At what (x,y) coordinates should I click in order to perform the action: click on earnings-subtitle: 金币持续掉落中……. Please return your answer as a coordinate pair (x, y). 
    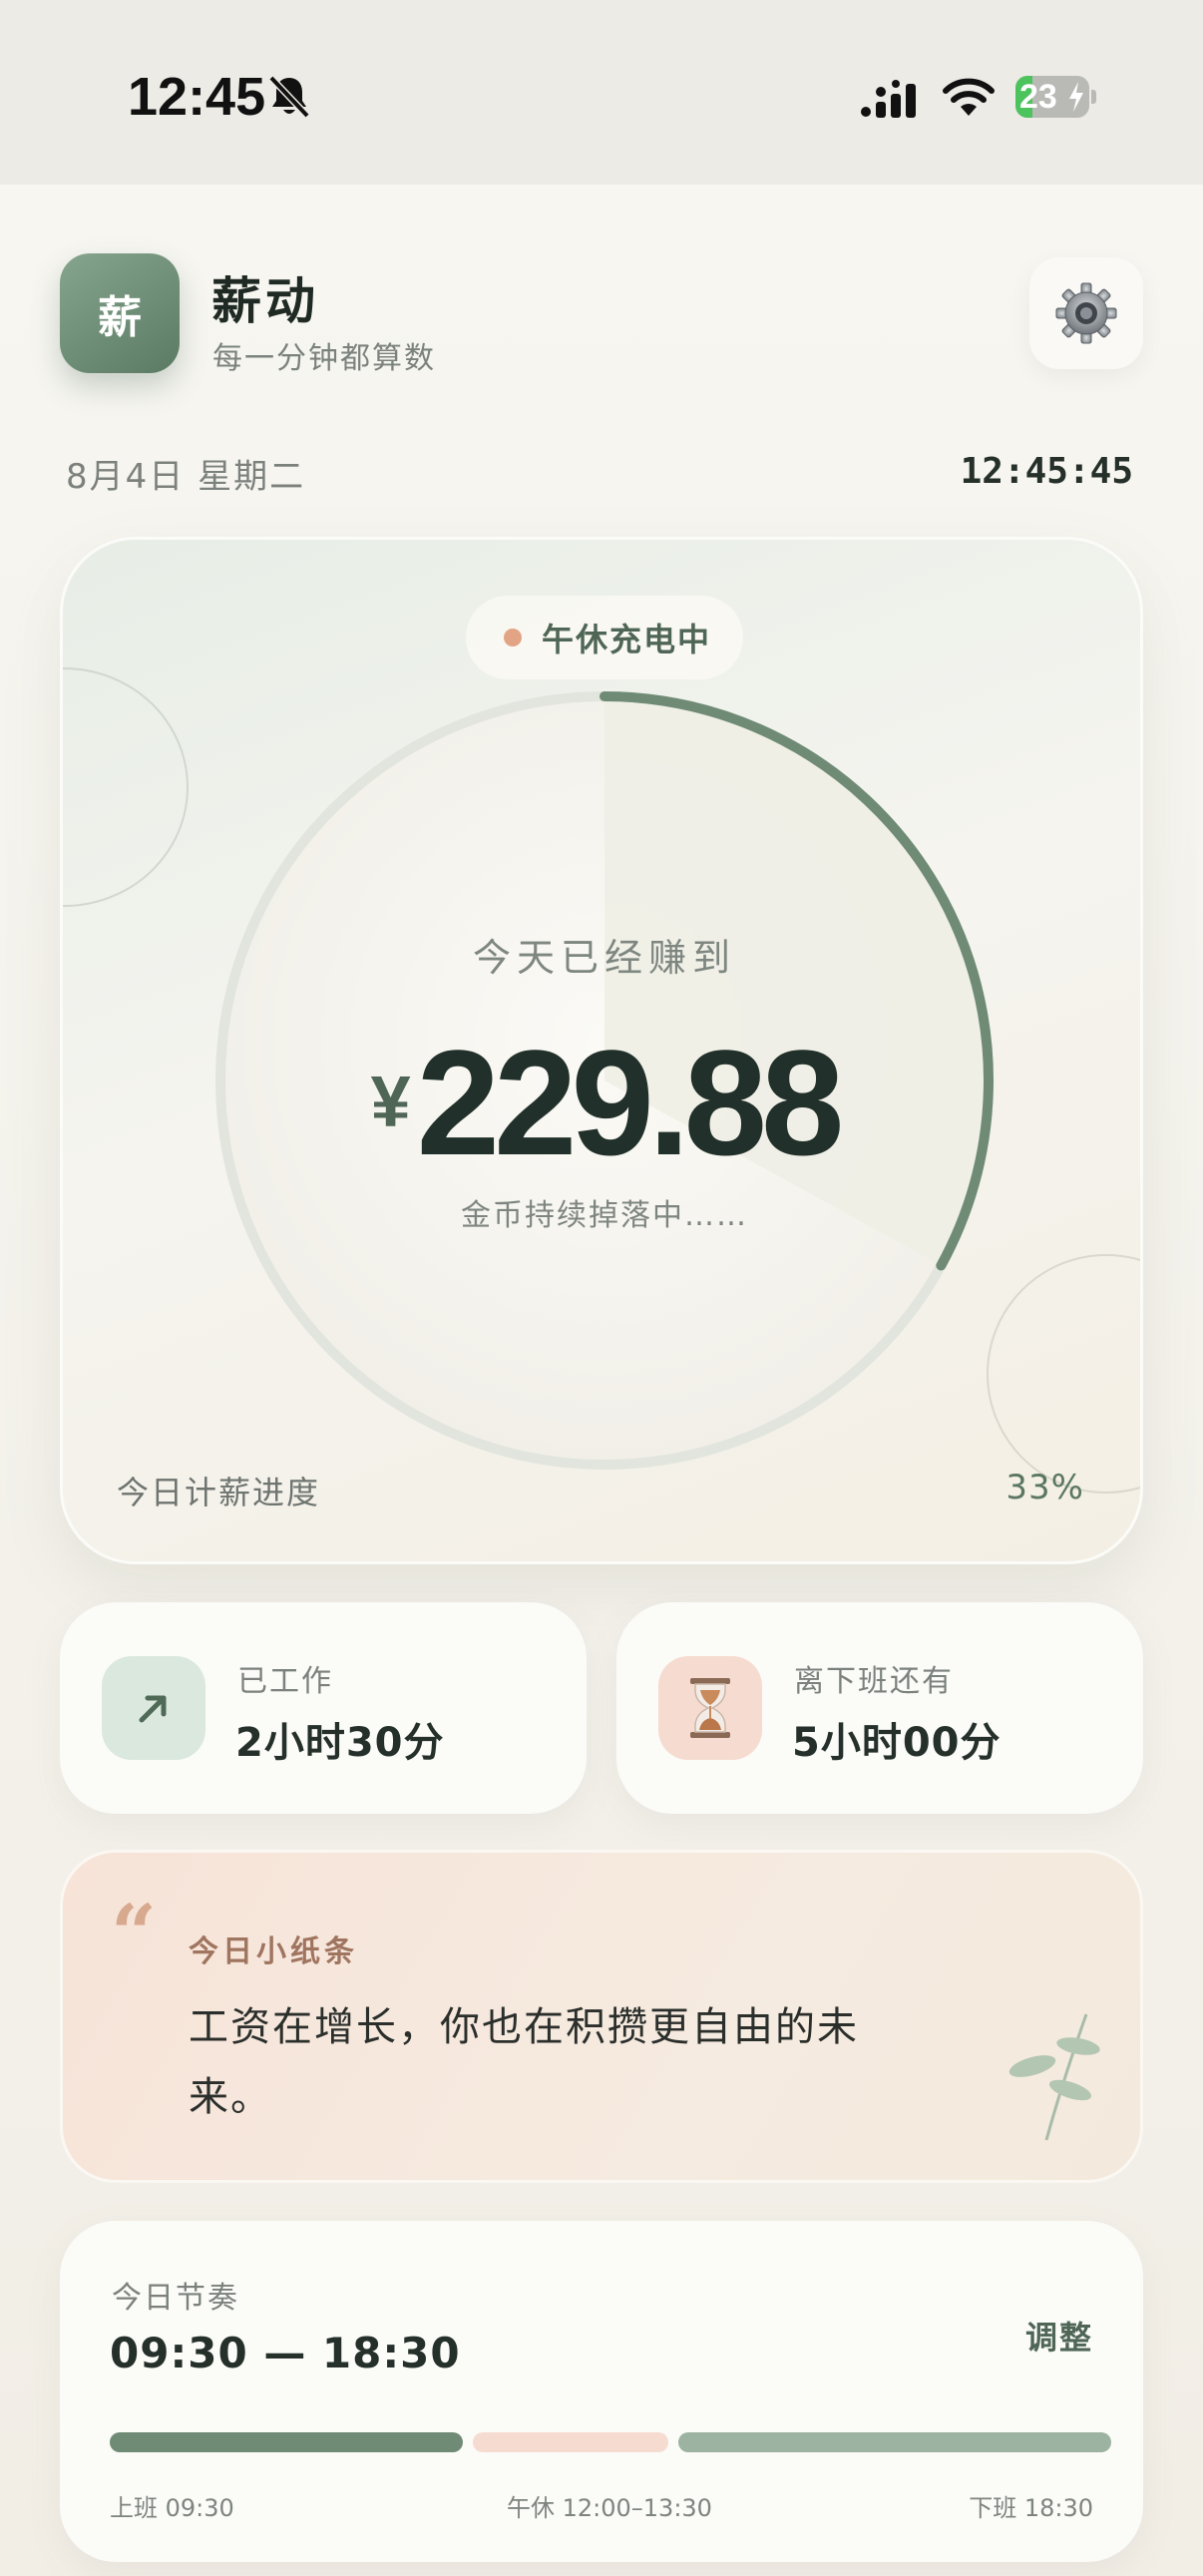
    Looking at the image, I should click on (604, 1215).